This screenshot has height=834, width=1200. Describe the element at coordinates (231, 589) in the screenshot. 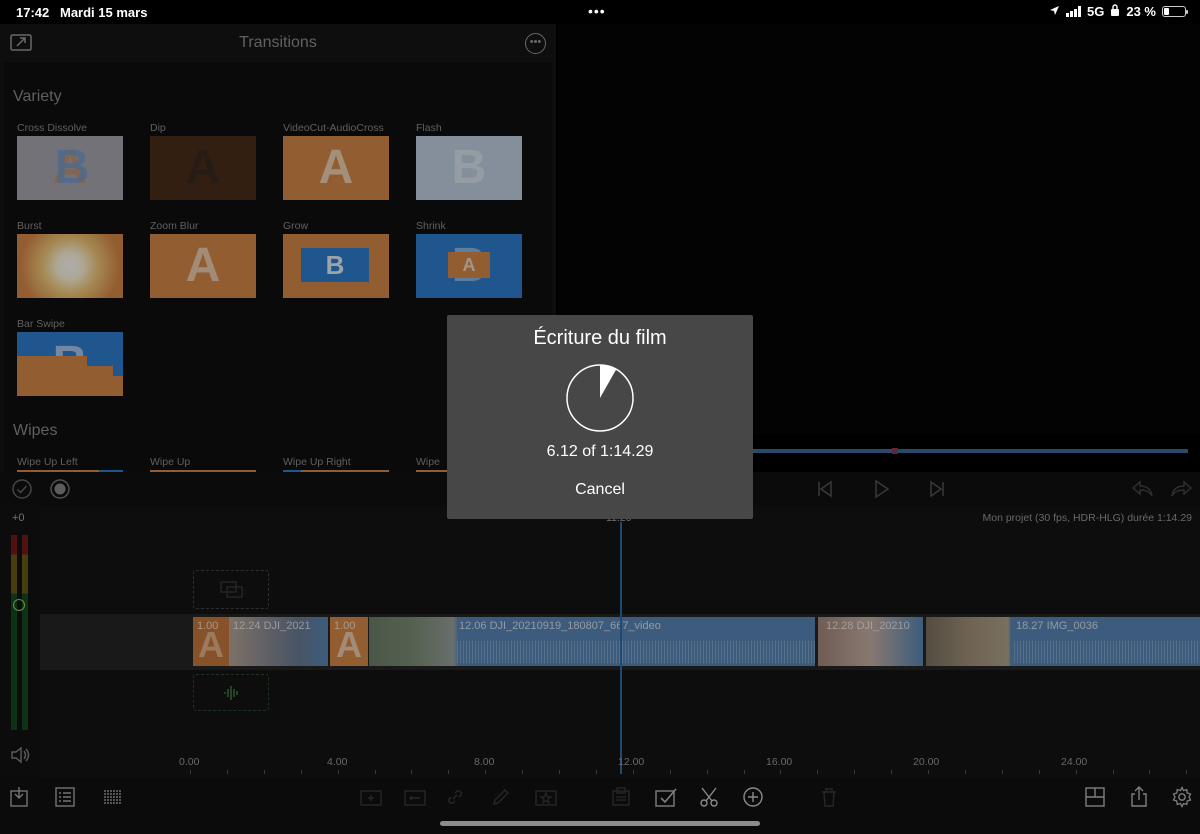

I see `overlay-track-placeholder` at that location.